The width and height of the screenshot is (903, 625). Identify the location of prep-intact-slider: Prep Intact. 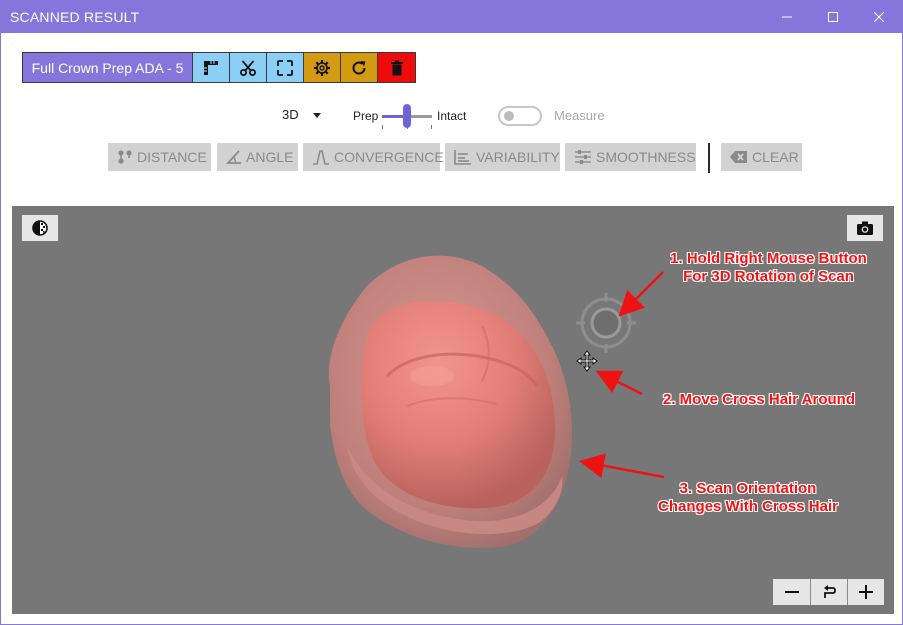
(418, 116).